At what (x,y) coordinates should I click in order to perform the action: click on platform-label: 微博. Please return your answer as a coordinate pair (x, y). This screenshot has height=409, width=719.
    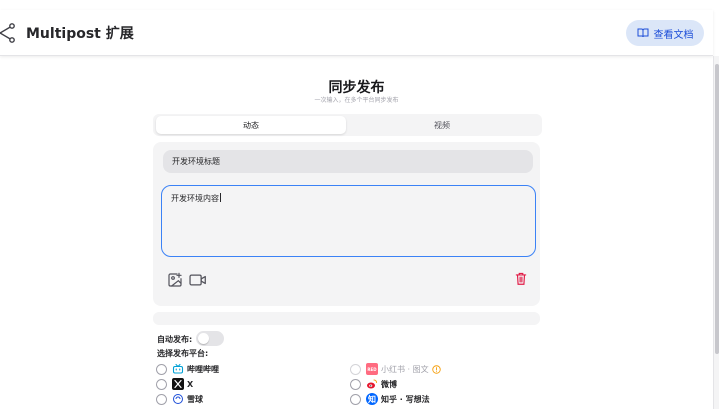
    Looking at the image, I should click on (389, 384).